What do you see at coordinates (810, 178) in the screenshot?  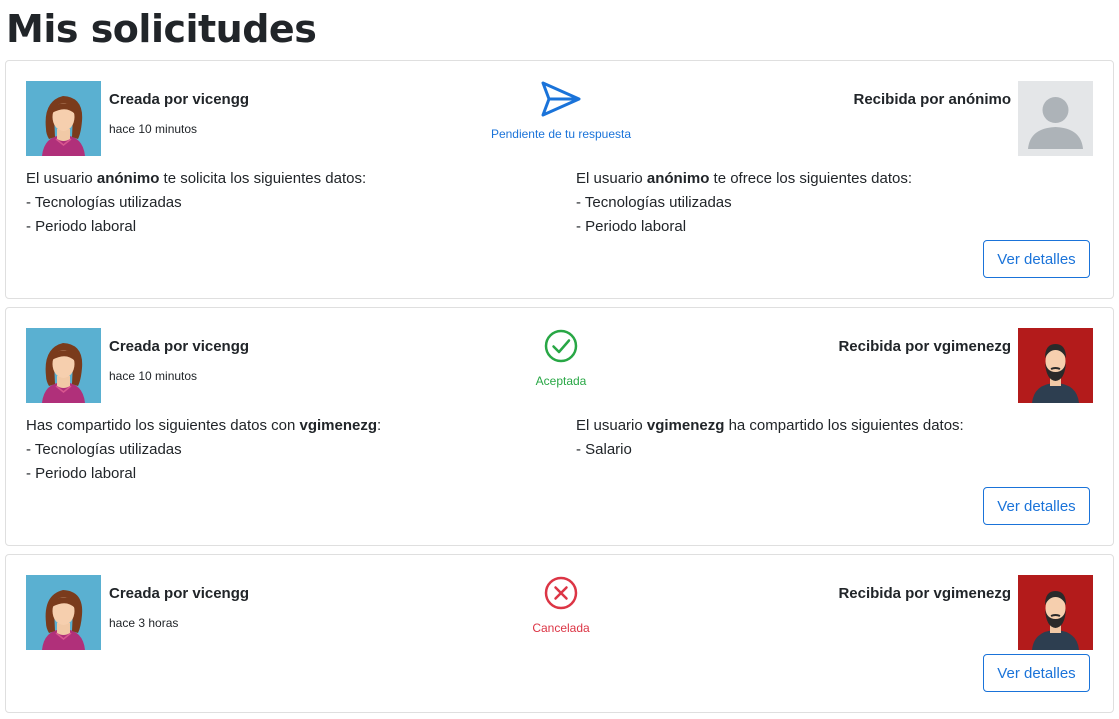 I see `intro-text: te ofrece los siguientes datos:` at bounding box center [810, 178].